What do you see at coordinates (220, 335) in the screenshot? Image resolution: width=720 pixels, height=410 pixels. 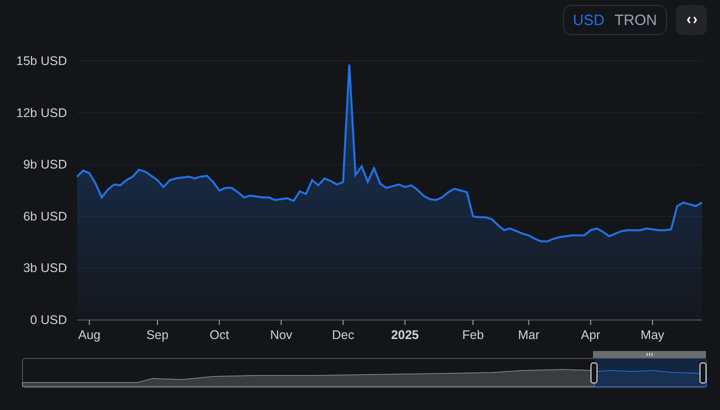 I see `x-axis-label: Oct` at bounding box center [220, 335].